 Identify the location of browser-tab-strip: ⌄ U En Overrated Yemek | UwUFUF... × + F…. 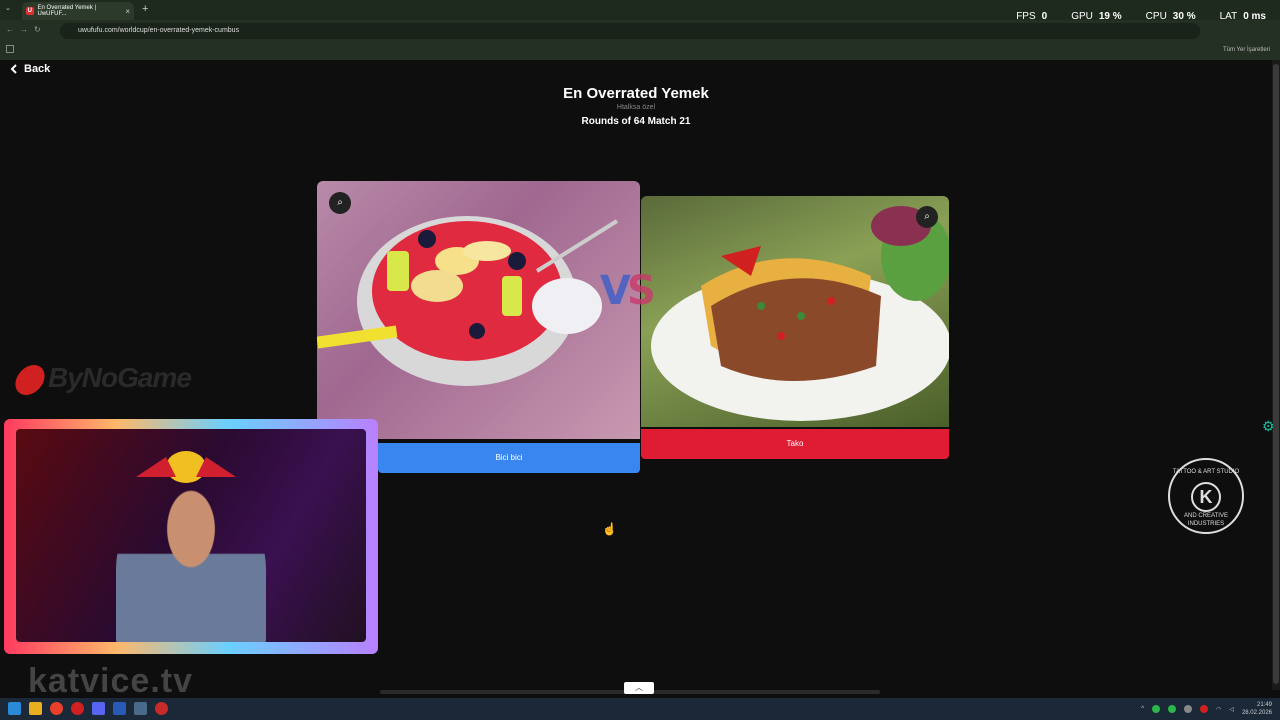
(640, 11).